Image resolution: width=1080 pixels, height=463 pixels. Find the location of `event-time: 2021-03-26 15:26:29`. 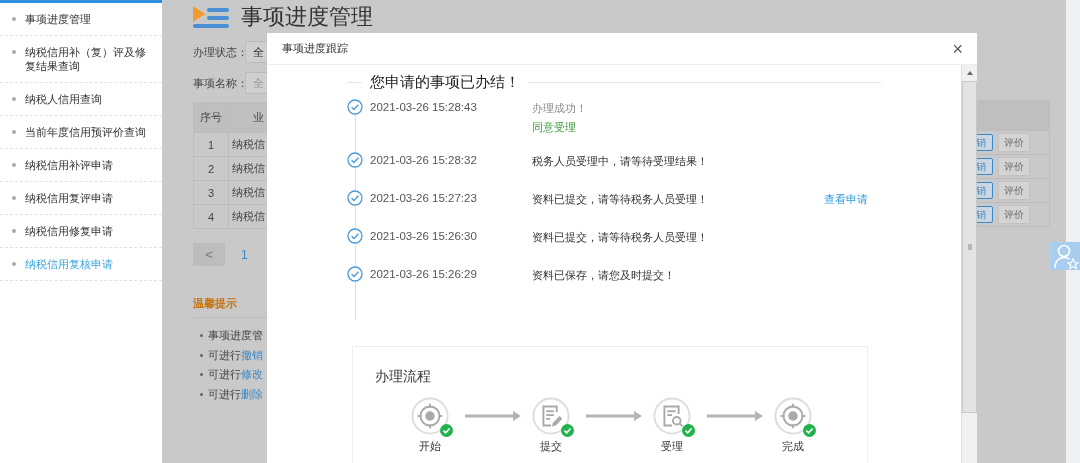

event-time: 2021-03-26 15:26:29 is located at coordinates (424, 274).